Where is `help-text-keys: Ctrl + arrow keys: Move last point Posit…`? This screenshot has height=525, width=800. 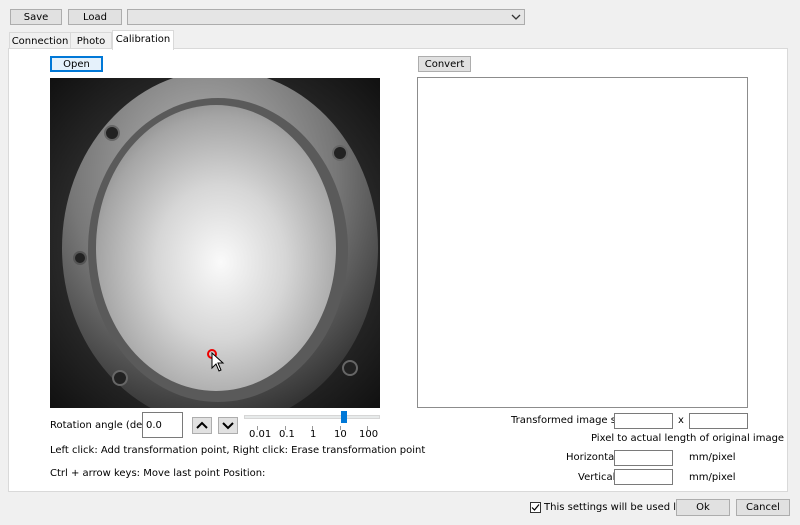 help-text-keys: Ctrl + arrow keys: Move last point Posit… is located at coordinates (158, 473).